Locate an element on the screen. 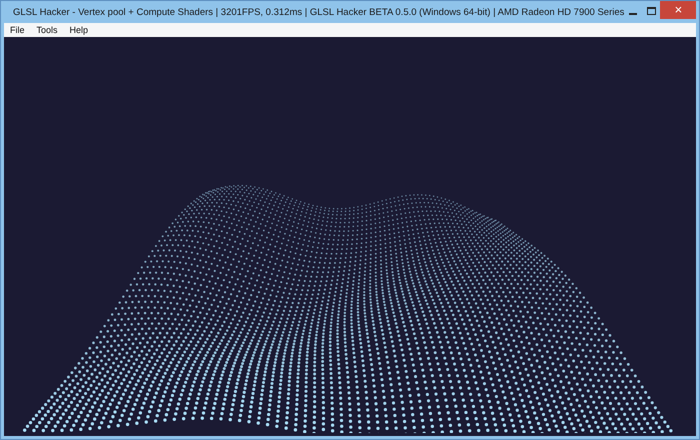  menu-item: Help is located at coordinates (79, 30).